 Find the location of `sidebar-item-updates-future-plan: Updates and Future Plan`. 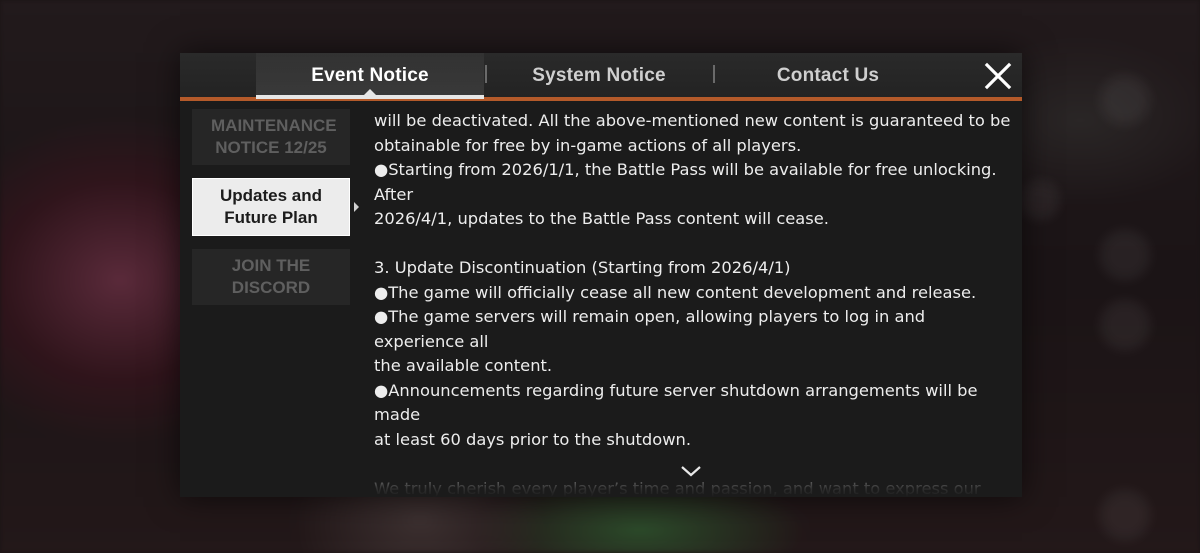

sidebar-item-updates-future-plan: Updates and Future Plan is located at coordinates (275, 207).